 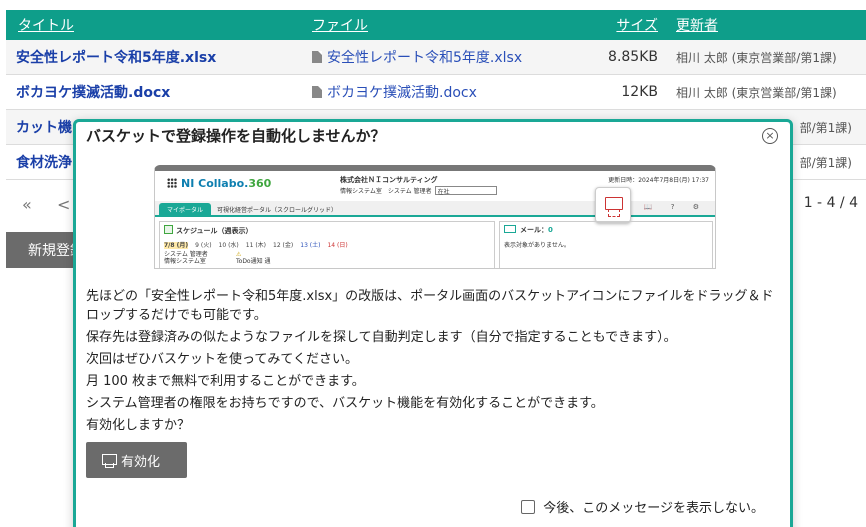 I want to click on warning-icon: ⚠, so click(x=239, y=254).